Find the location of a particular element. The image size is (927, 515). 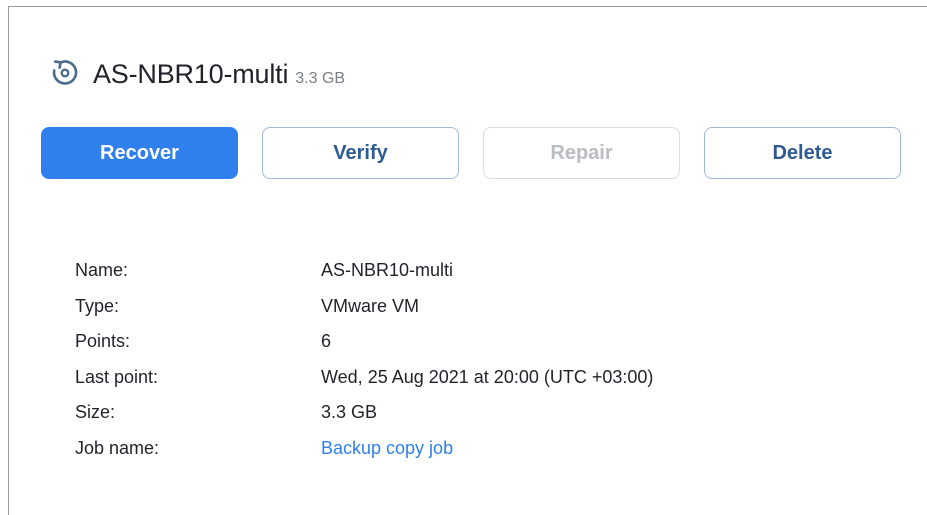

detail-row-size: Size: 3.3 GB is located at coordinates (364, 413).